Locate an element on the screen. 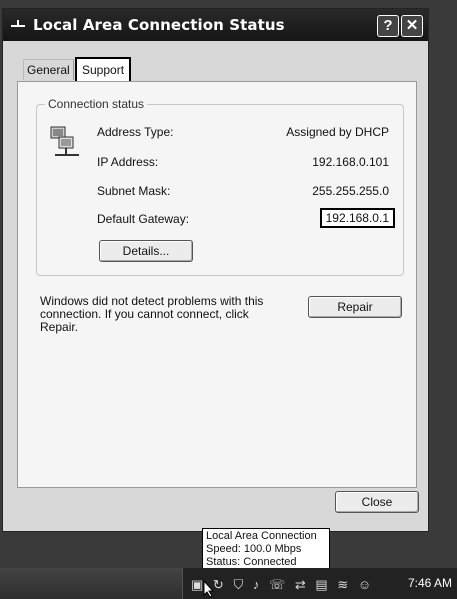 The height and width of the screenshot is (599, 457). close-button: Close is located at coordinates (377, 502).